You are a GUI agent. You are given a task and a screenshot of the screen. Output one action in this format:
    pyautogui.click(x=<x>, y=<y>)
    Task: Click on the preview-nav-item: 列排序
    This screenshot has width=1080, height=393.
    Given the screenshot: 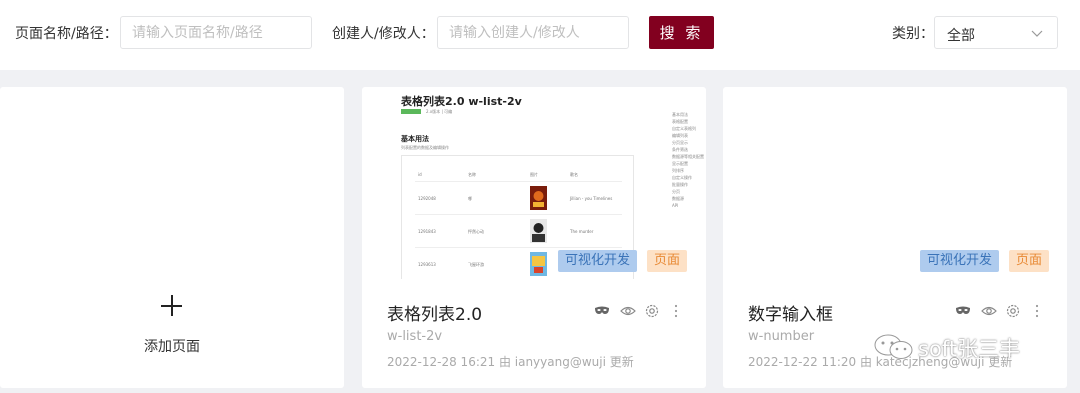 What is the action you would take?
    pyautogui.click(x=678, y=170)
    